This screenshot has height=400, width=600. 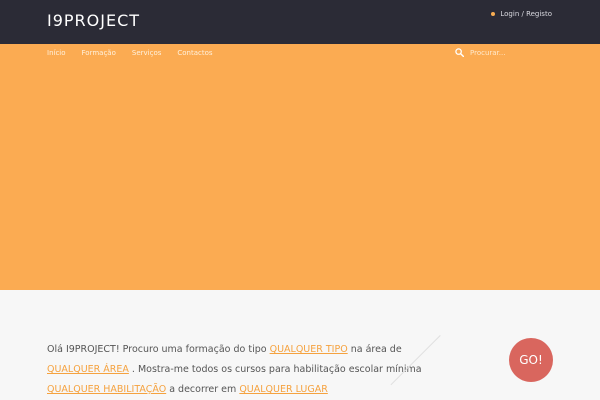 I want to click on habilitacao-selector: QUALQUER HABILITAÇÃO, so click(x=106, y=389).